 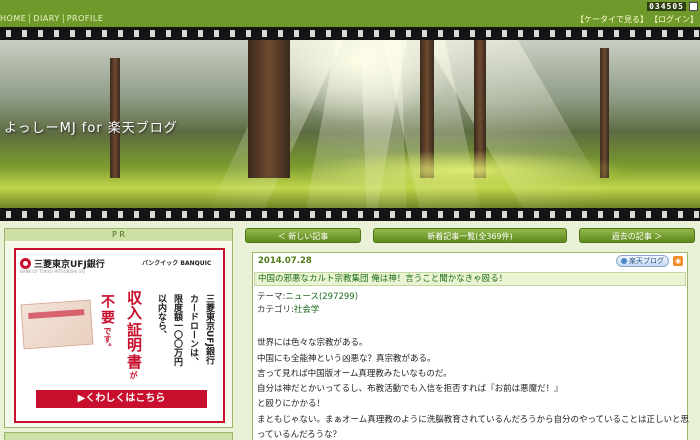 What do you see at coordinates (134, 337) in the screenshot?
I see `ad-copy-line: 証明` at bounding box center [134, 337].